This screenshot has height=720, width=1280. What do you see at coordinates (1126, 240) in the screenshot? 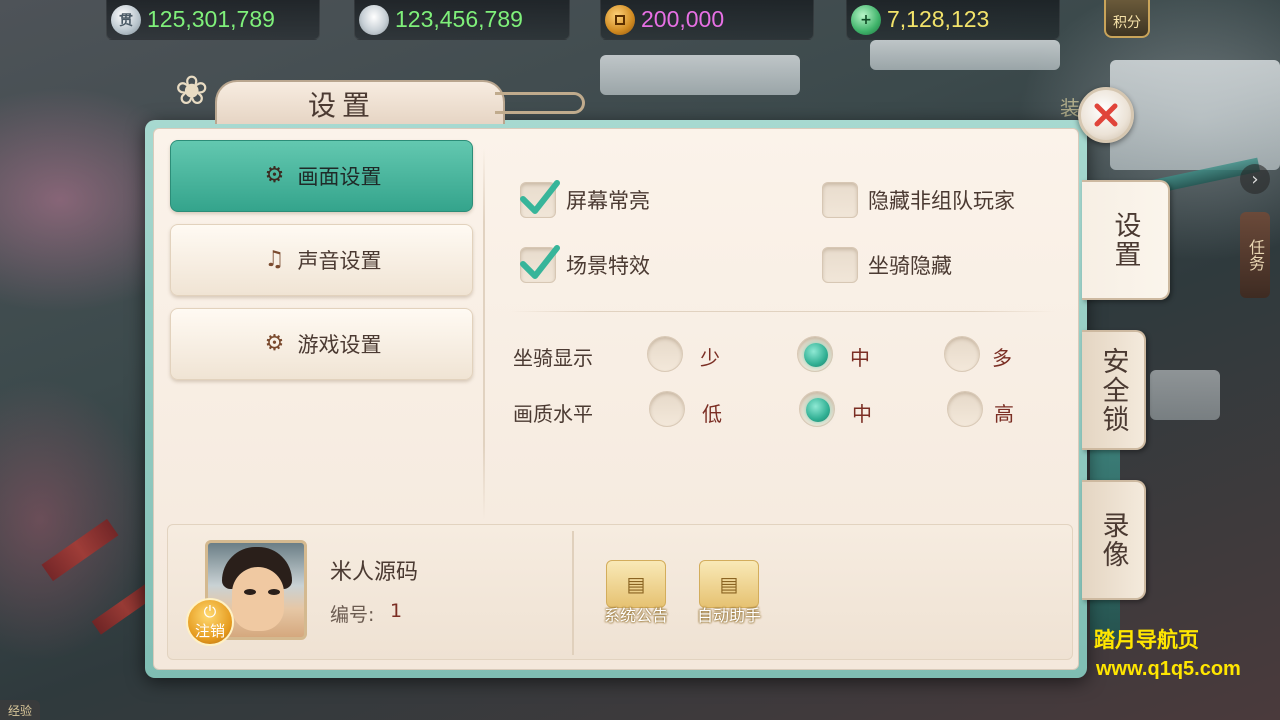
I see `tab-settings: 设置` at bounding box center [1126, 240].